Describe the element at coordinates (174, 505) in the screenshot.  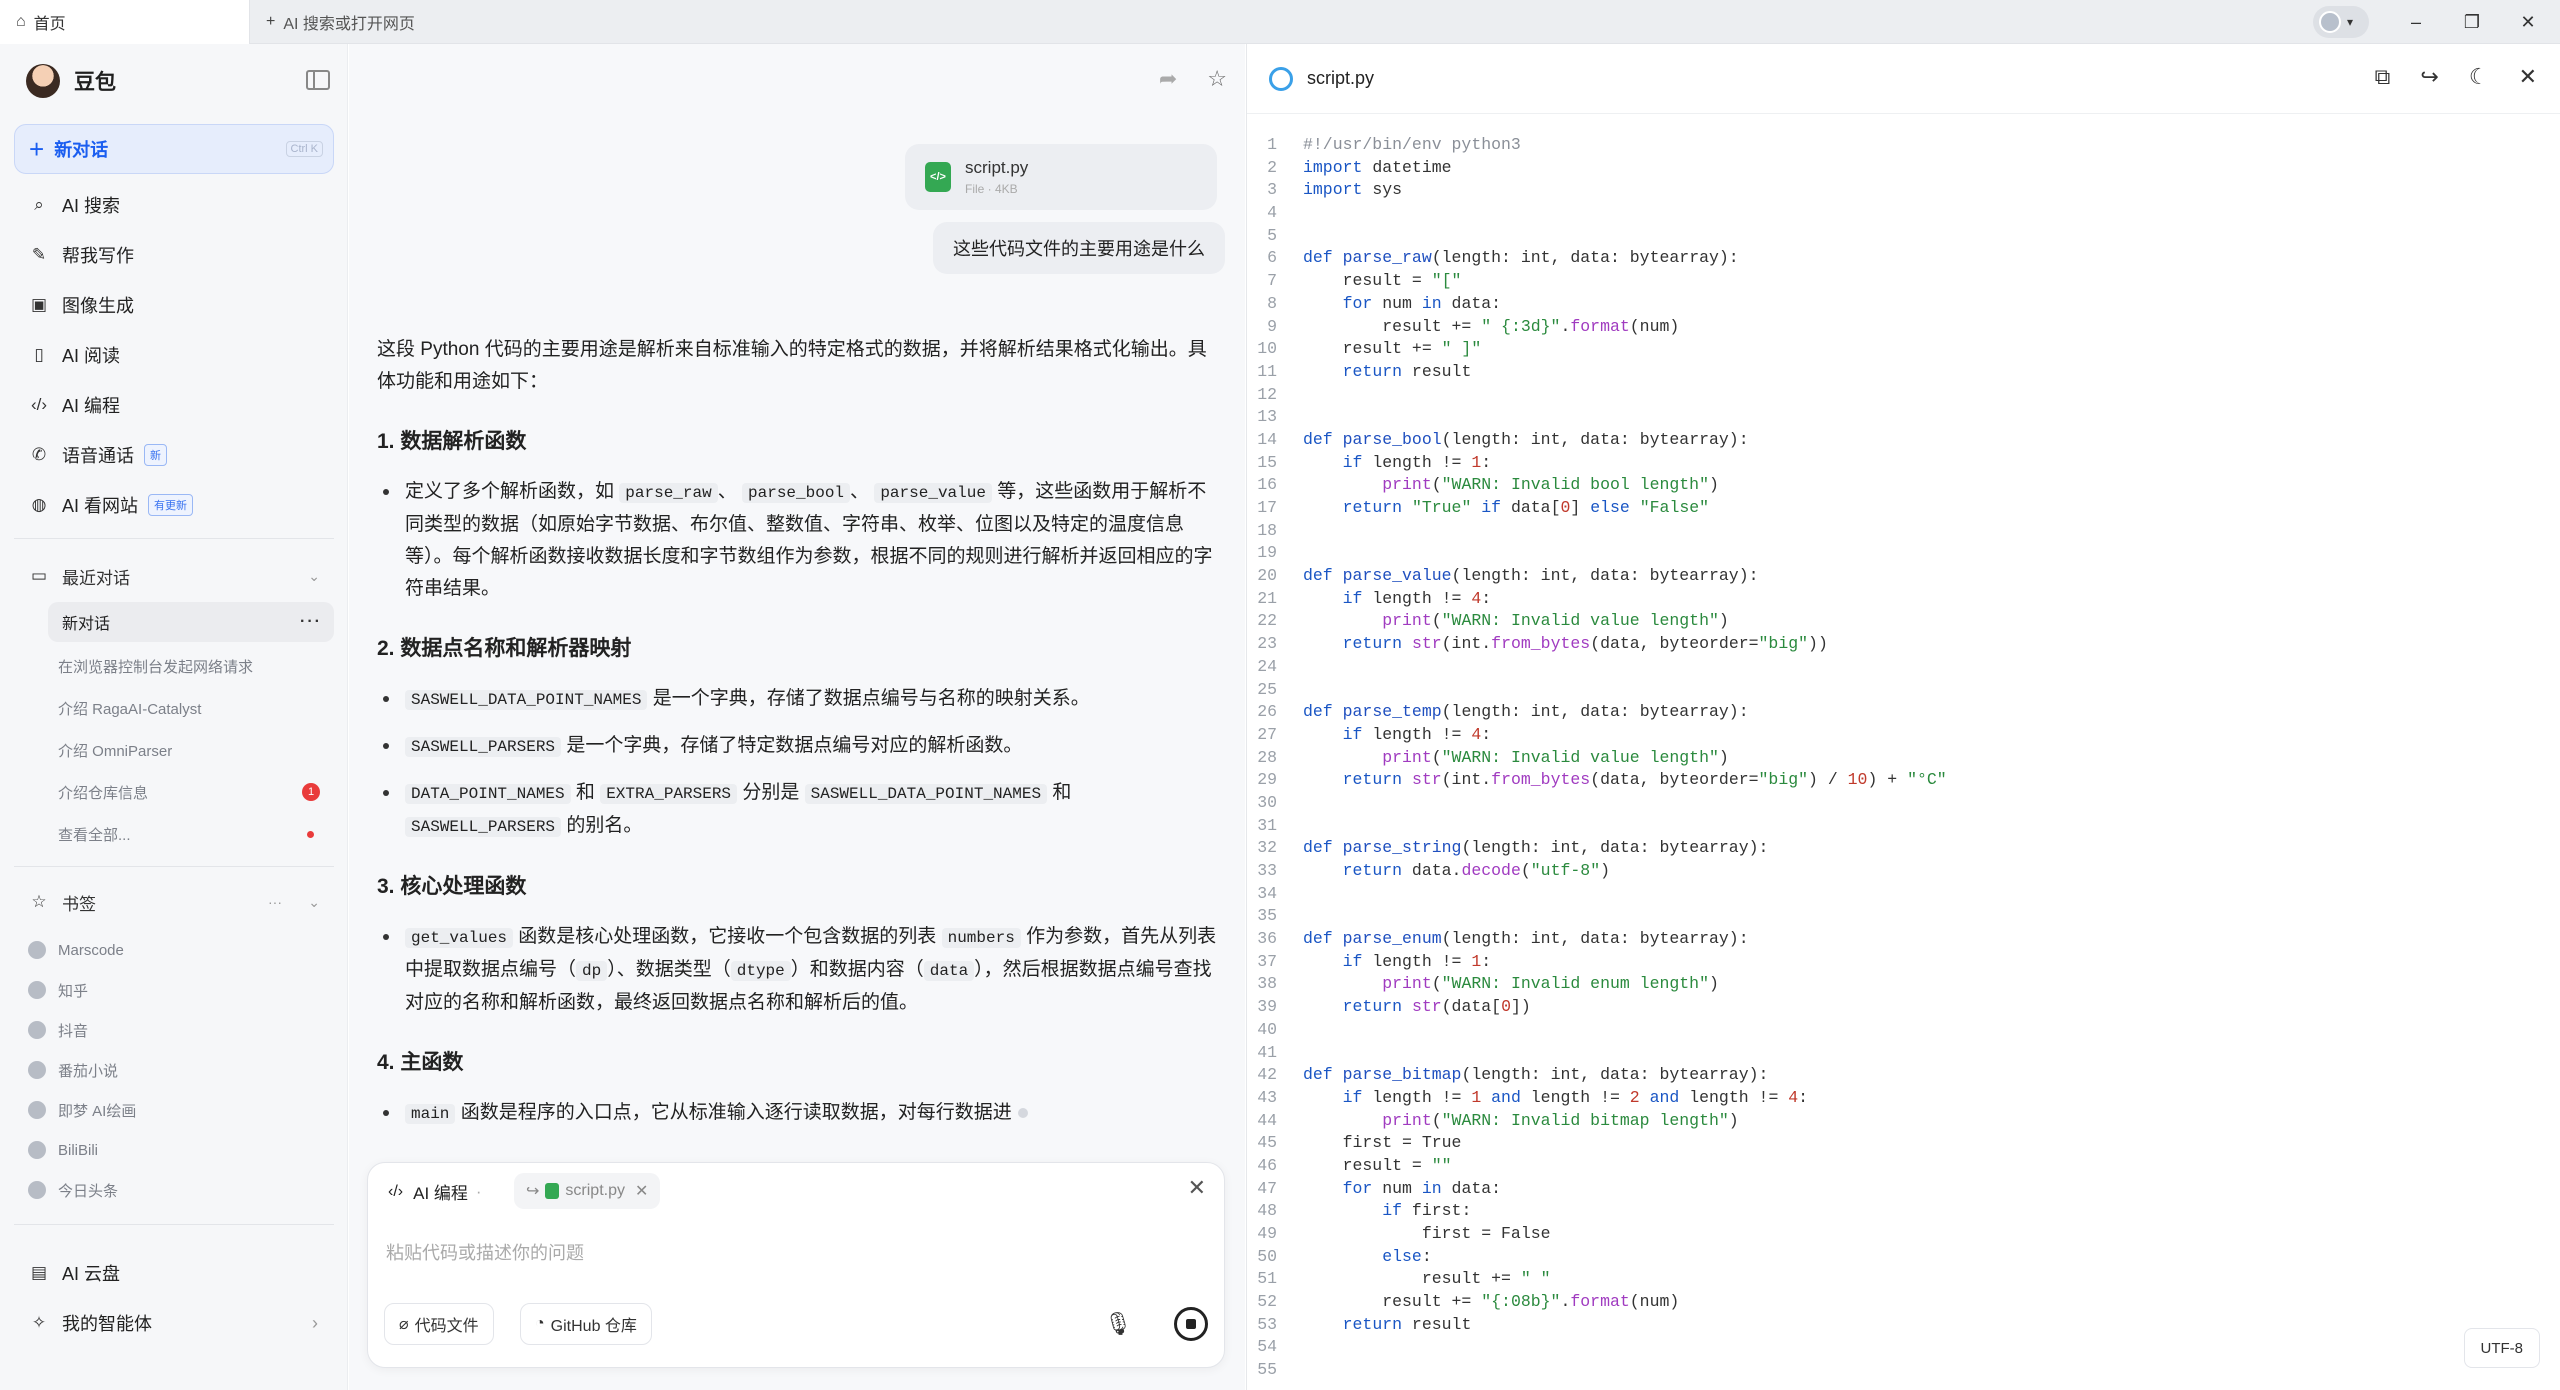
I see `sidebar-item-web: ◍ AI 看网站 有更新` at that location.